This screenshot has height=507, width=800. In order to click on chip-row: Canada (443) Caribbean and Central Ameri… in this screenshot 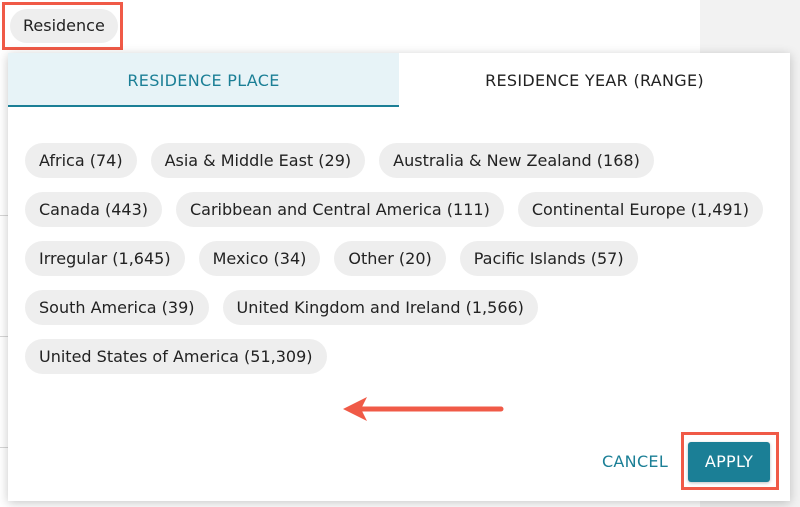, I will do `click(400, 209)`.